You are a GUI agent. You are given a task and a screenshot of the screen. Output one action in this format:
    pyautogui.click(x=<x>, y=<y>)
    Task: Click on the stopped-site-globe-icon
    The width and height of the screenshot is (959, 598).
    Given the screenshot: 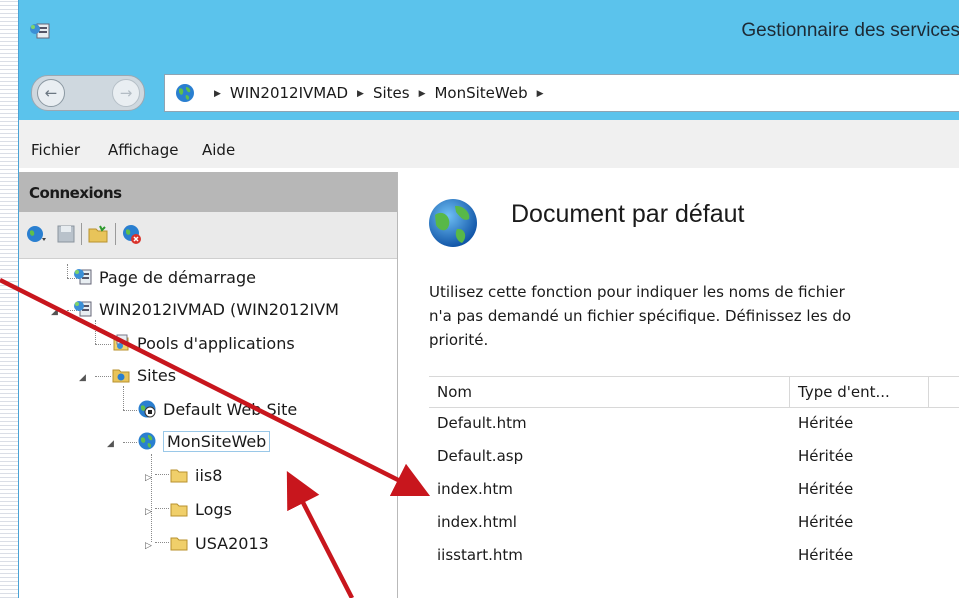 What is the action you would take?
    pyautogui.click(x=147, y=409)
    